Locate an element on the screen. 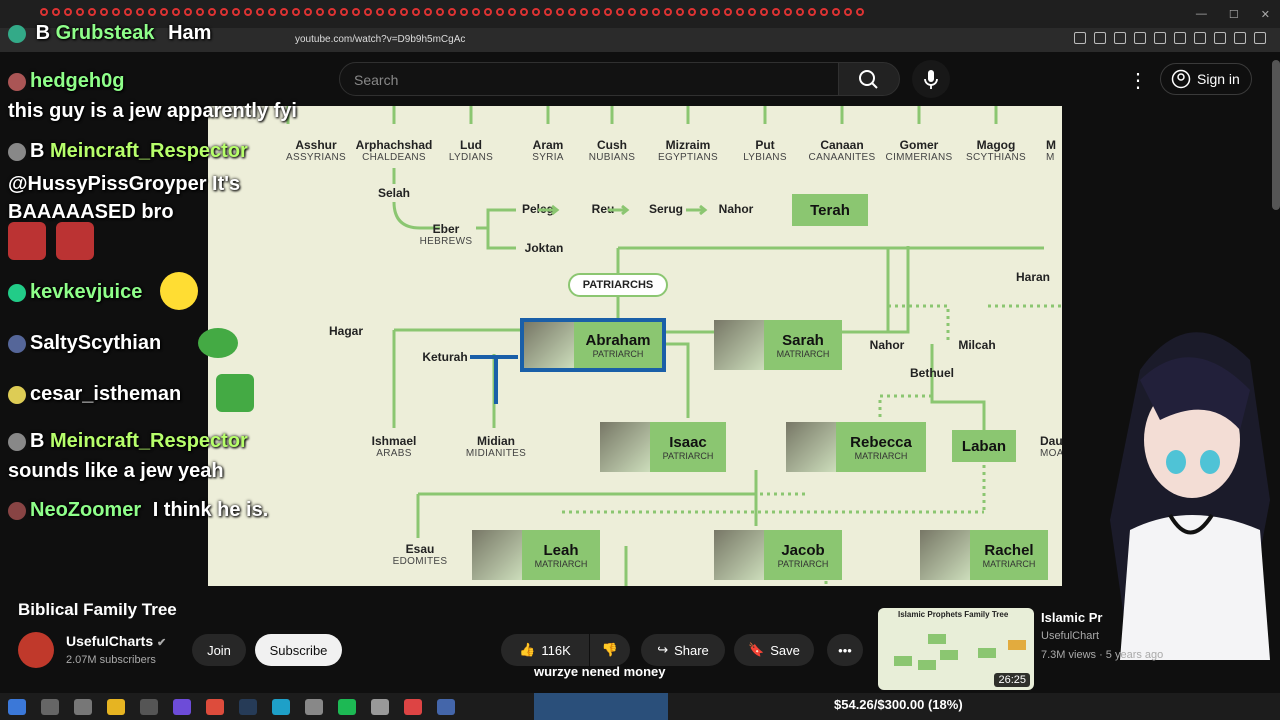  tab-favicons is located at coordinates (452, 14).